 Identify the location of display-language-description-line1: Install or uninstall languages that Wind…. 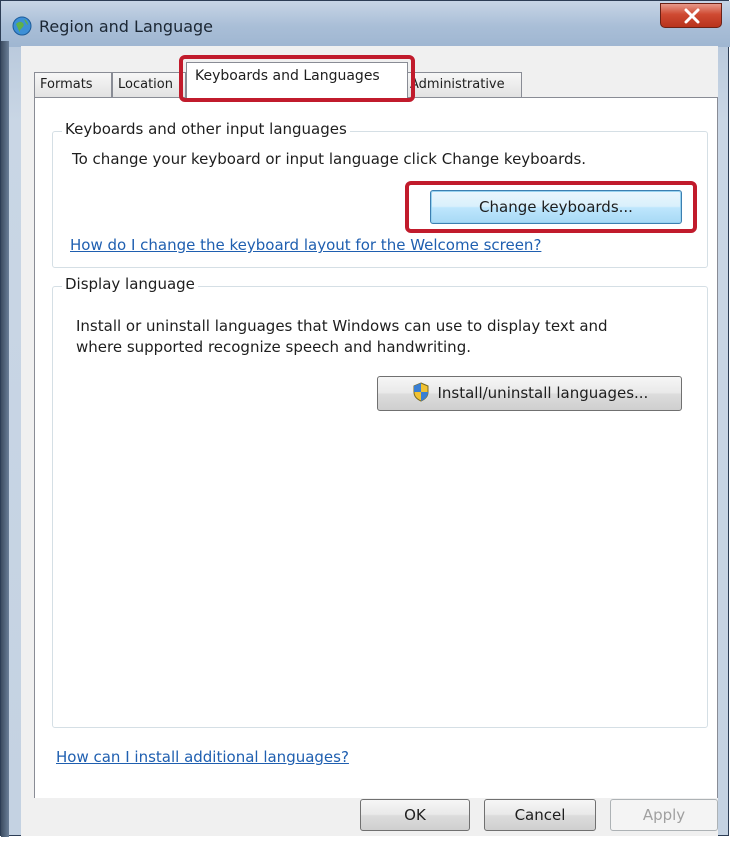
(342, 326).